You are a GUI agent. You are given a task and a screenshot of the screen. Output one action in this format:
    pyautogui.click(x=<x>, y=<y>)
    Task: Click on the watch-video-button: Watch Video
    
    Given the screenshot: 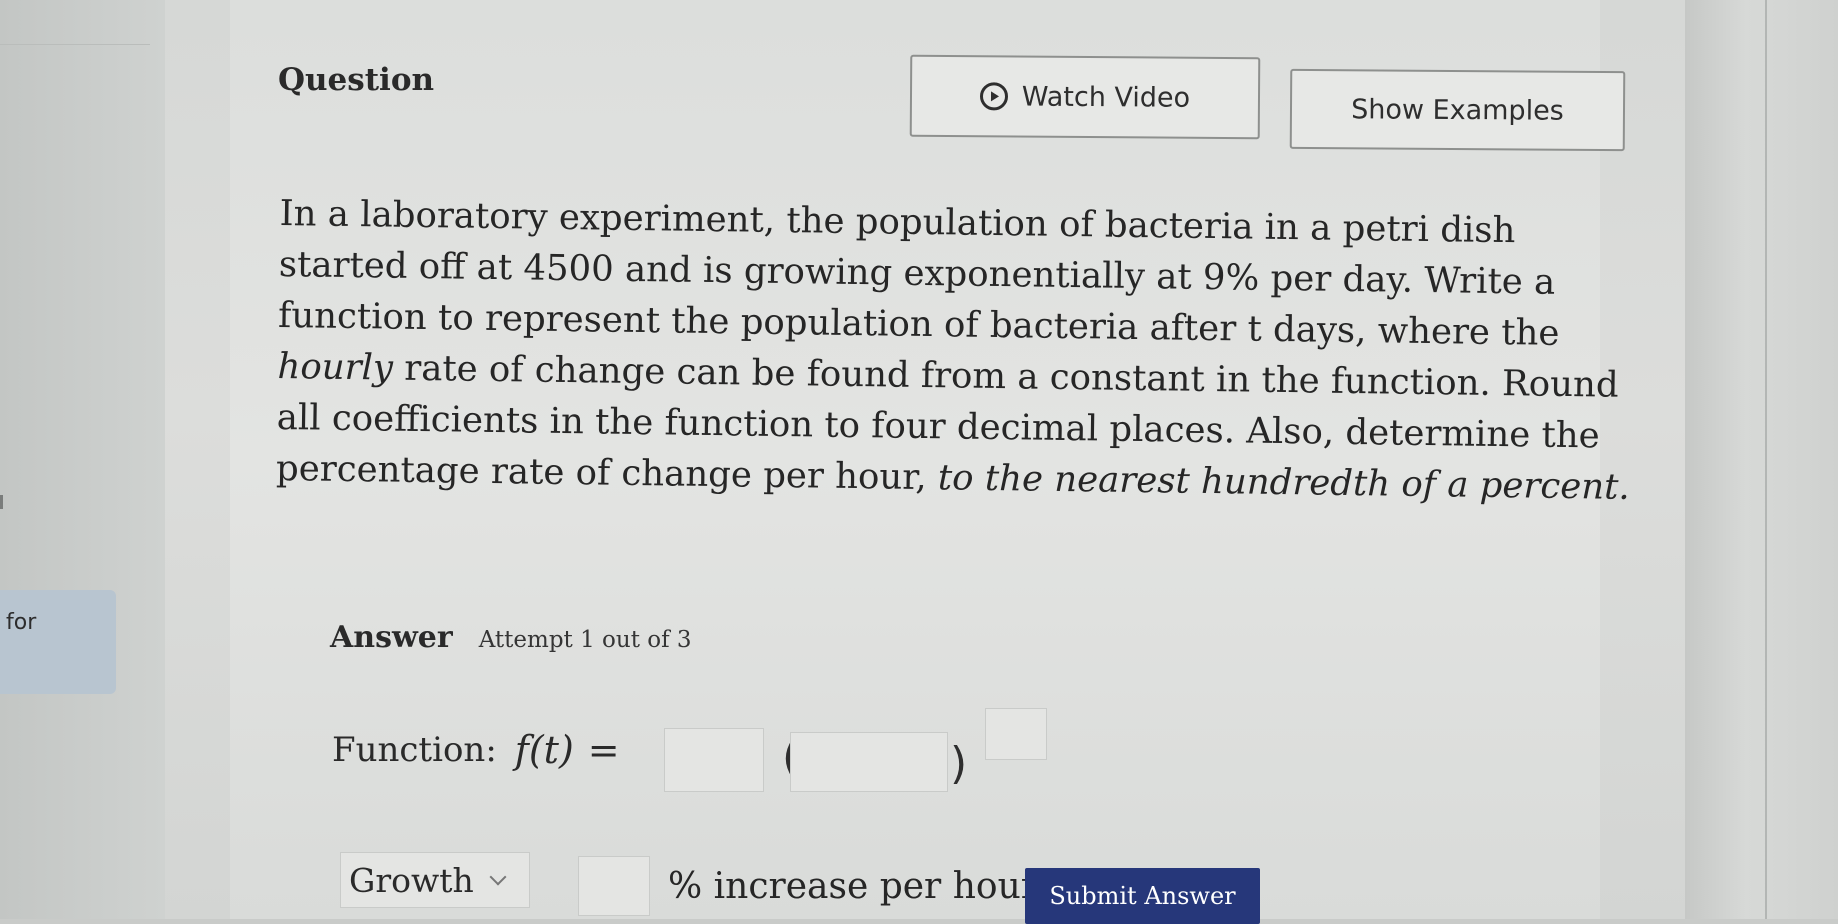 What is the action you would take?
    pyautogui.click(x=1085, y=97)
    